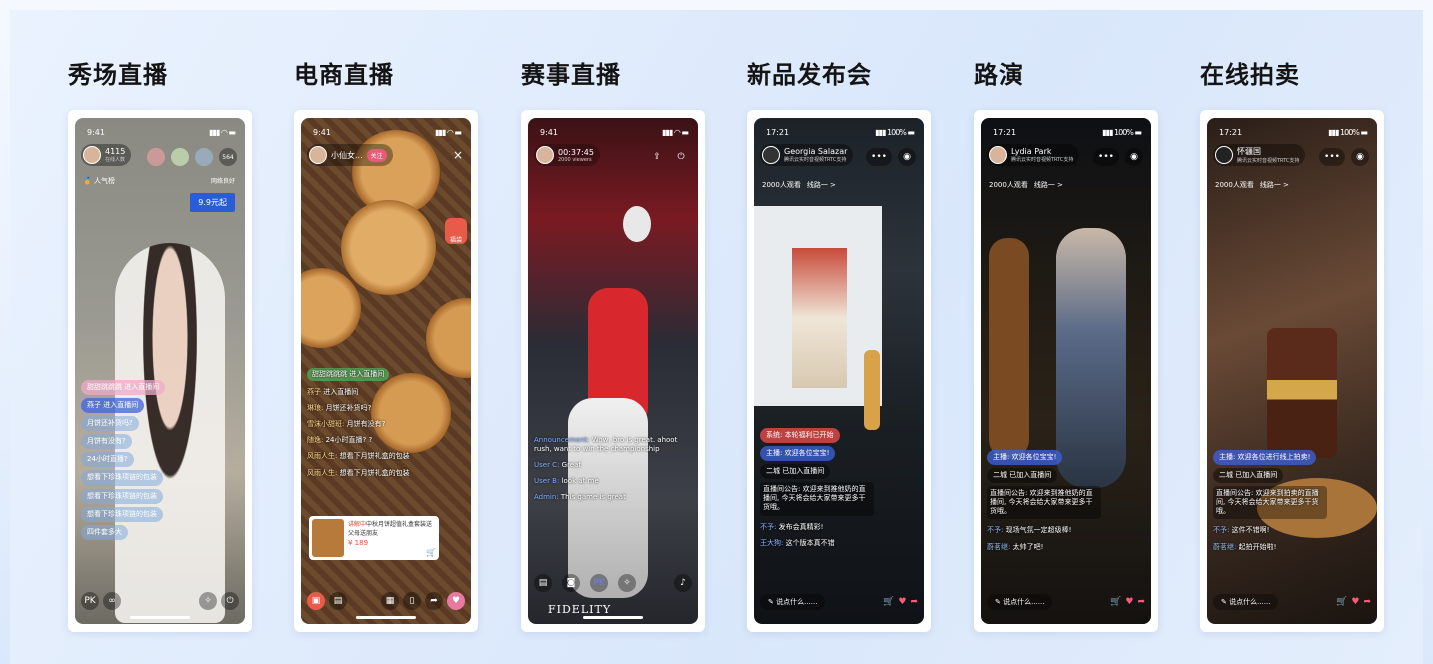 This screenshot has width=1433, height=664. What do you see at coordinates (374, 538) in the screenshot?
I see `product-card: 讲解中中秋月饼超值礼盒套装送父母送朋友 ¥ 189 🛒` at bounding box center [374, 538].